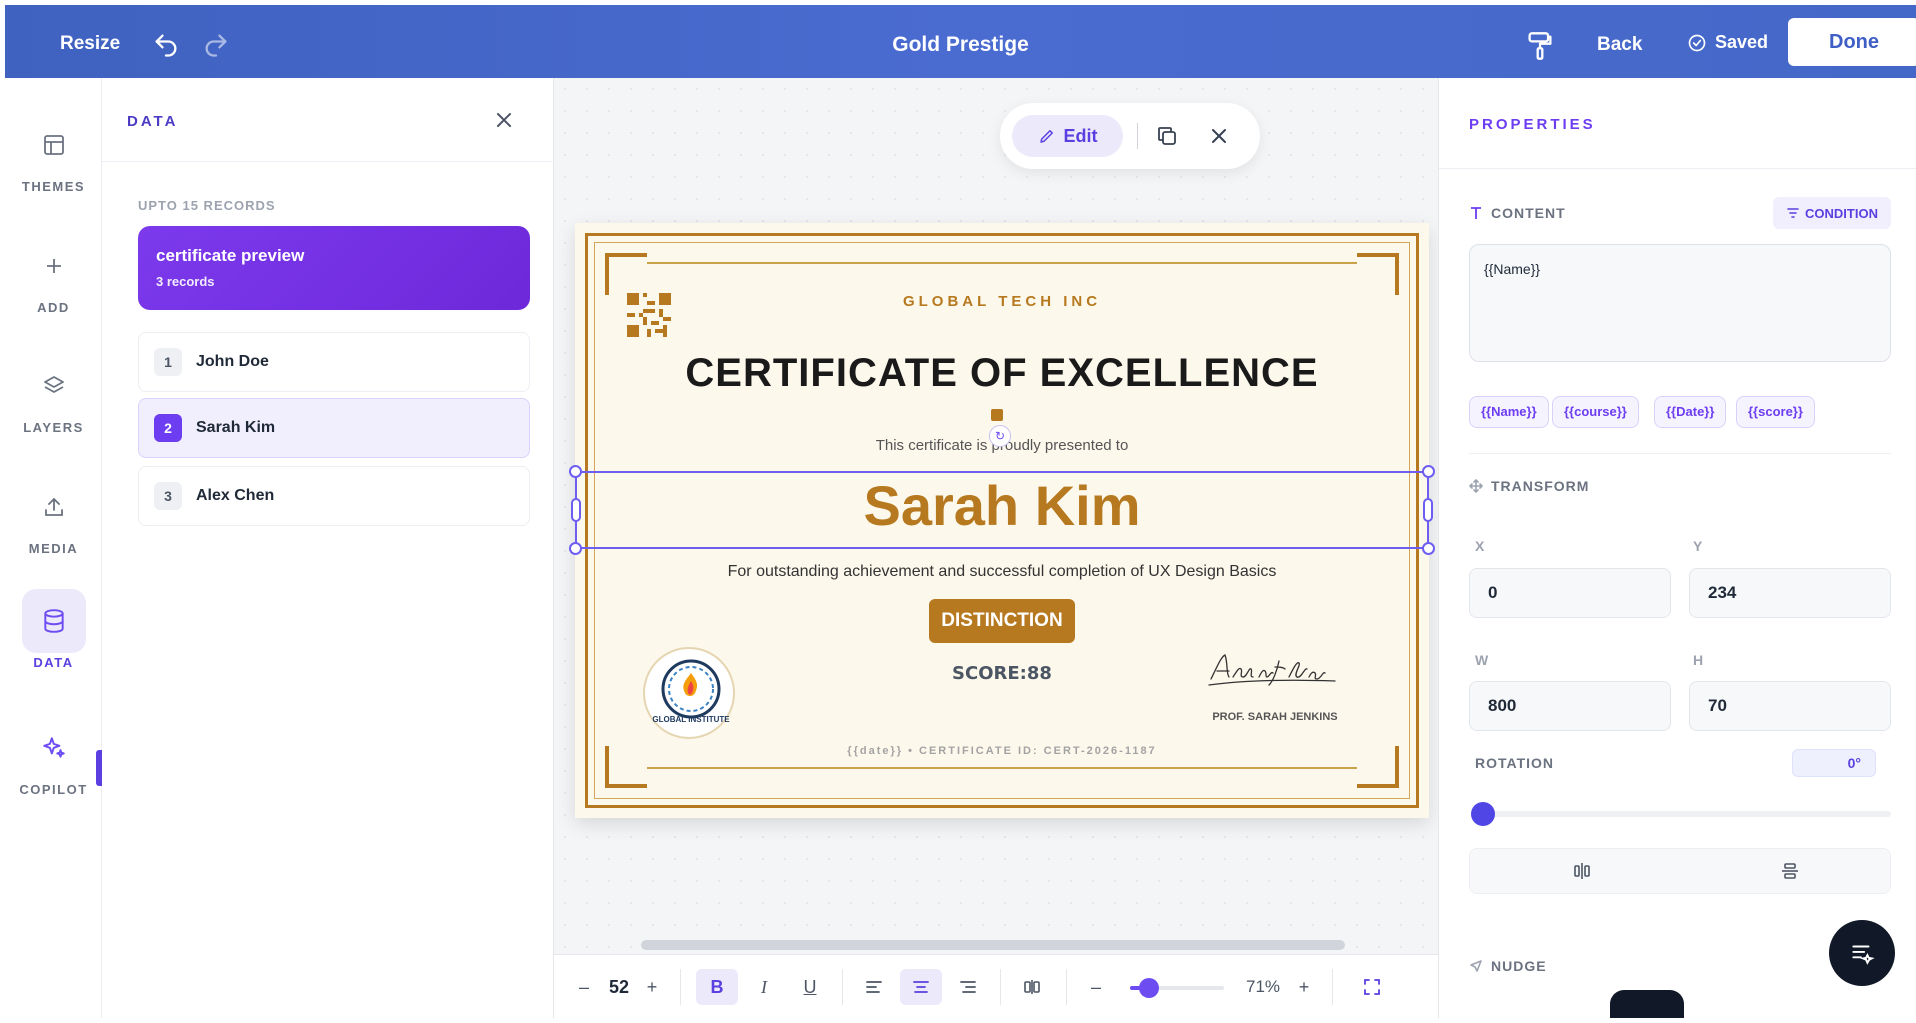  Describe the element at coordinates (53, 629) in the screenshot. I see `rail-item-data: DATA` at that location.